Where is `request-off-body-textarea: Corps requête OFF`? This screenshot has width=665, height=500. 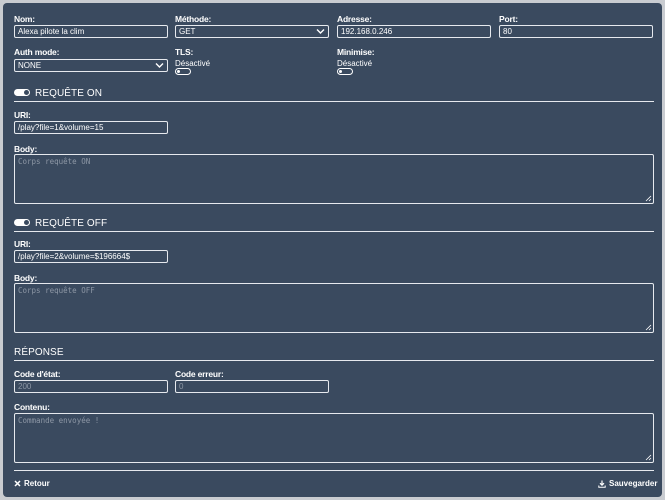 request-off-body-textarea: Corps requête OFF is located at coordinates (334, 308).